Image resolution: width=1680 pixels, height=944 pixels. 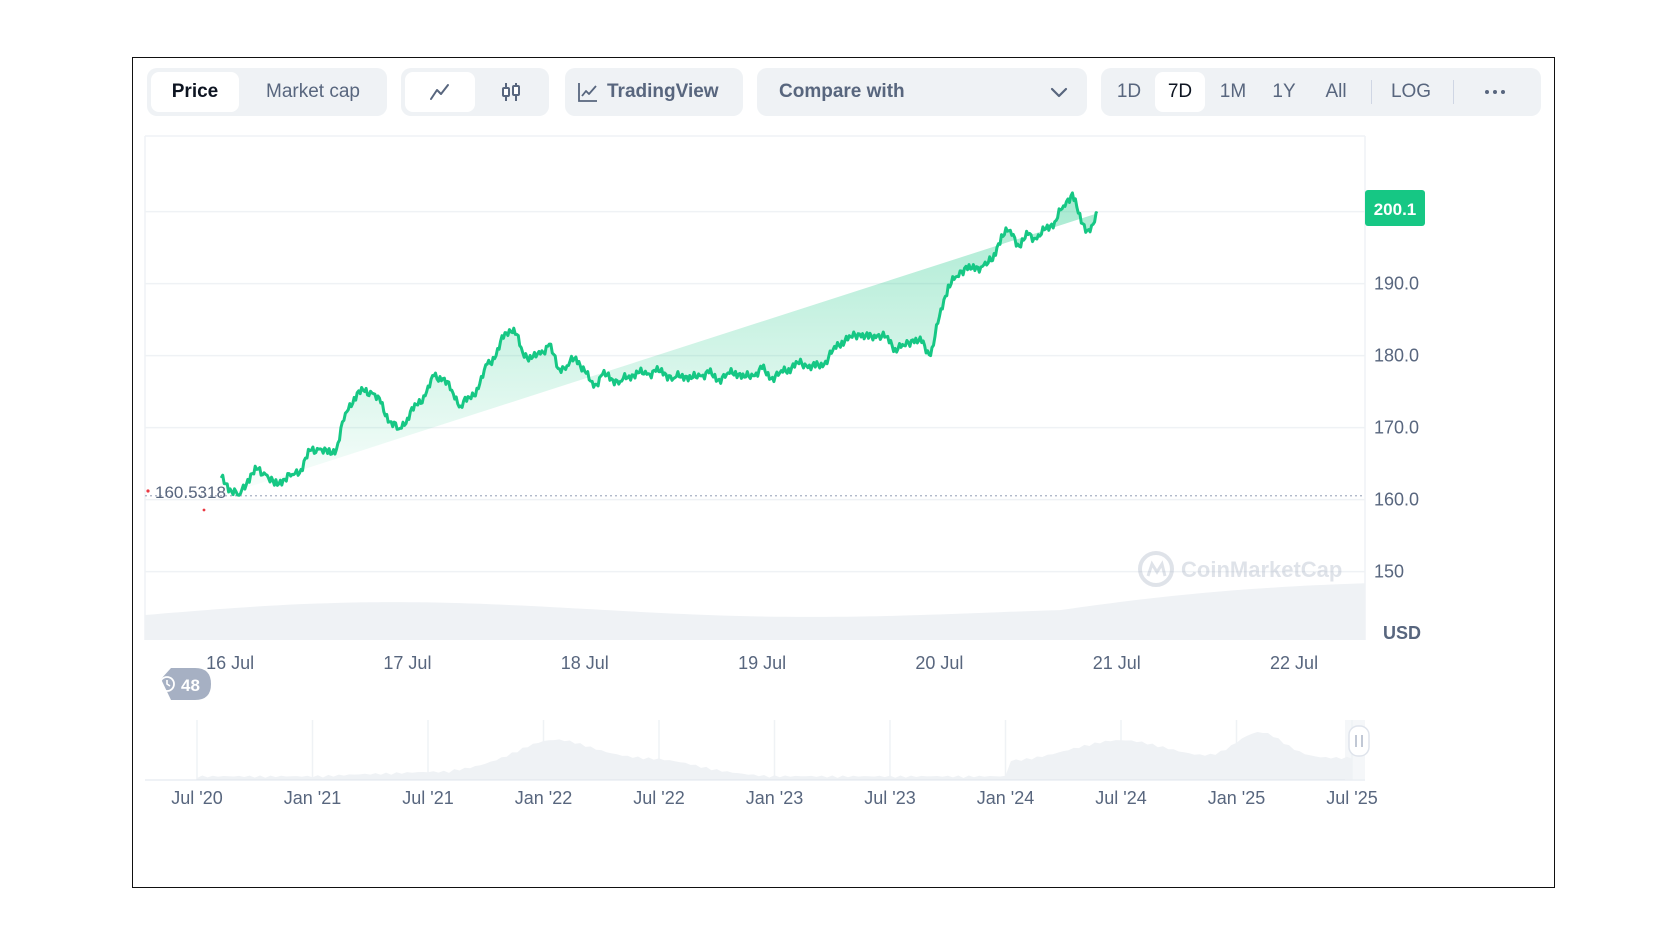 I want to click on overview-tick-label: Jan '25, so click(x=1236, y=798).